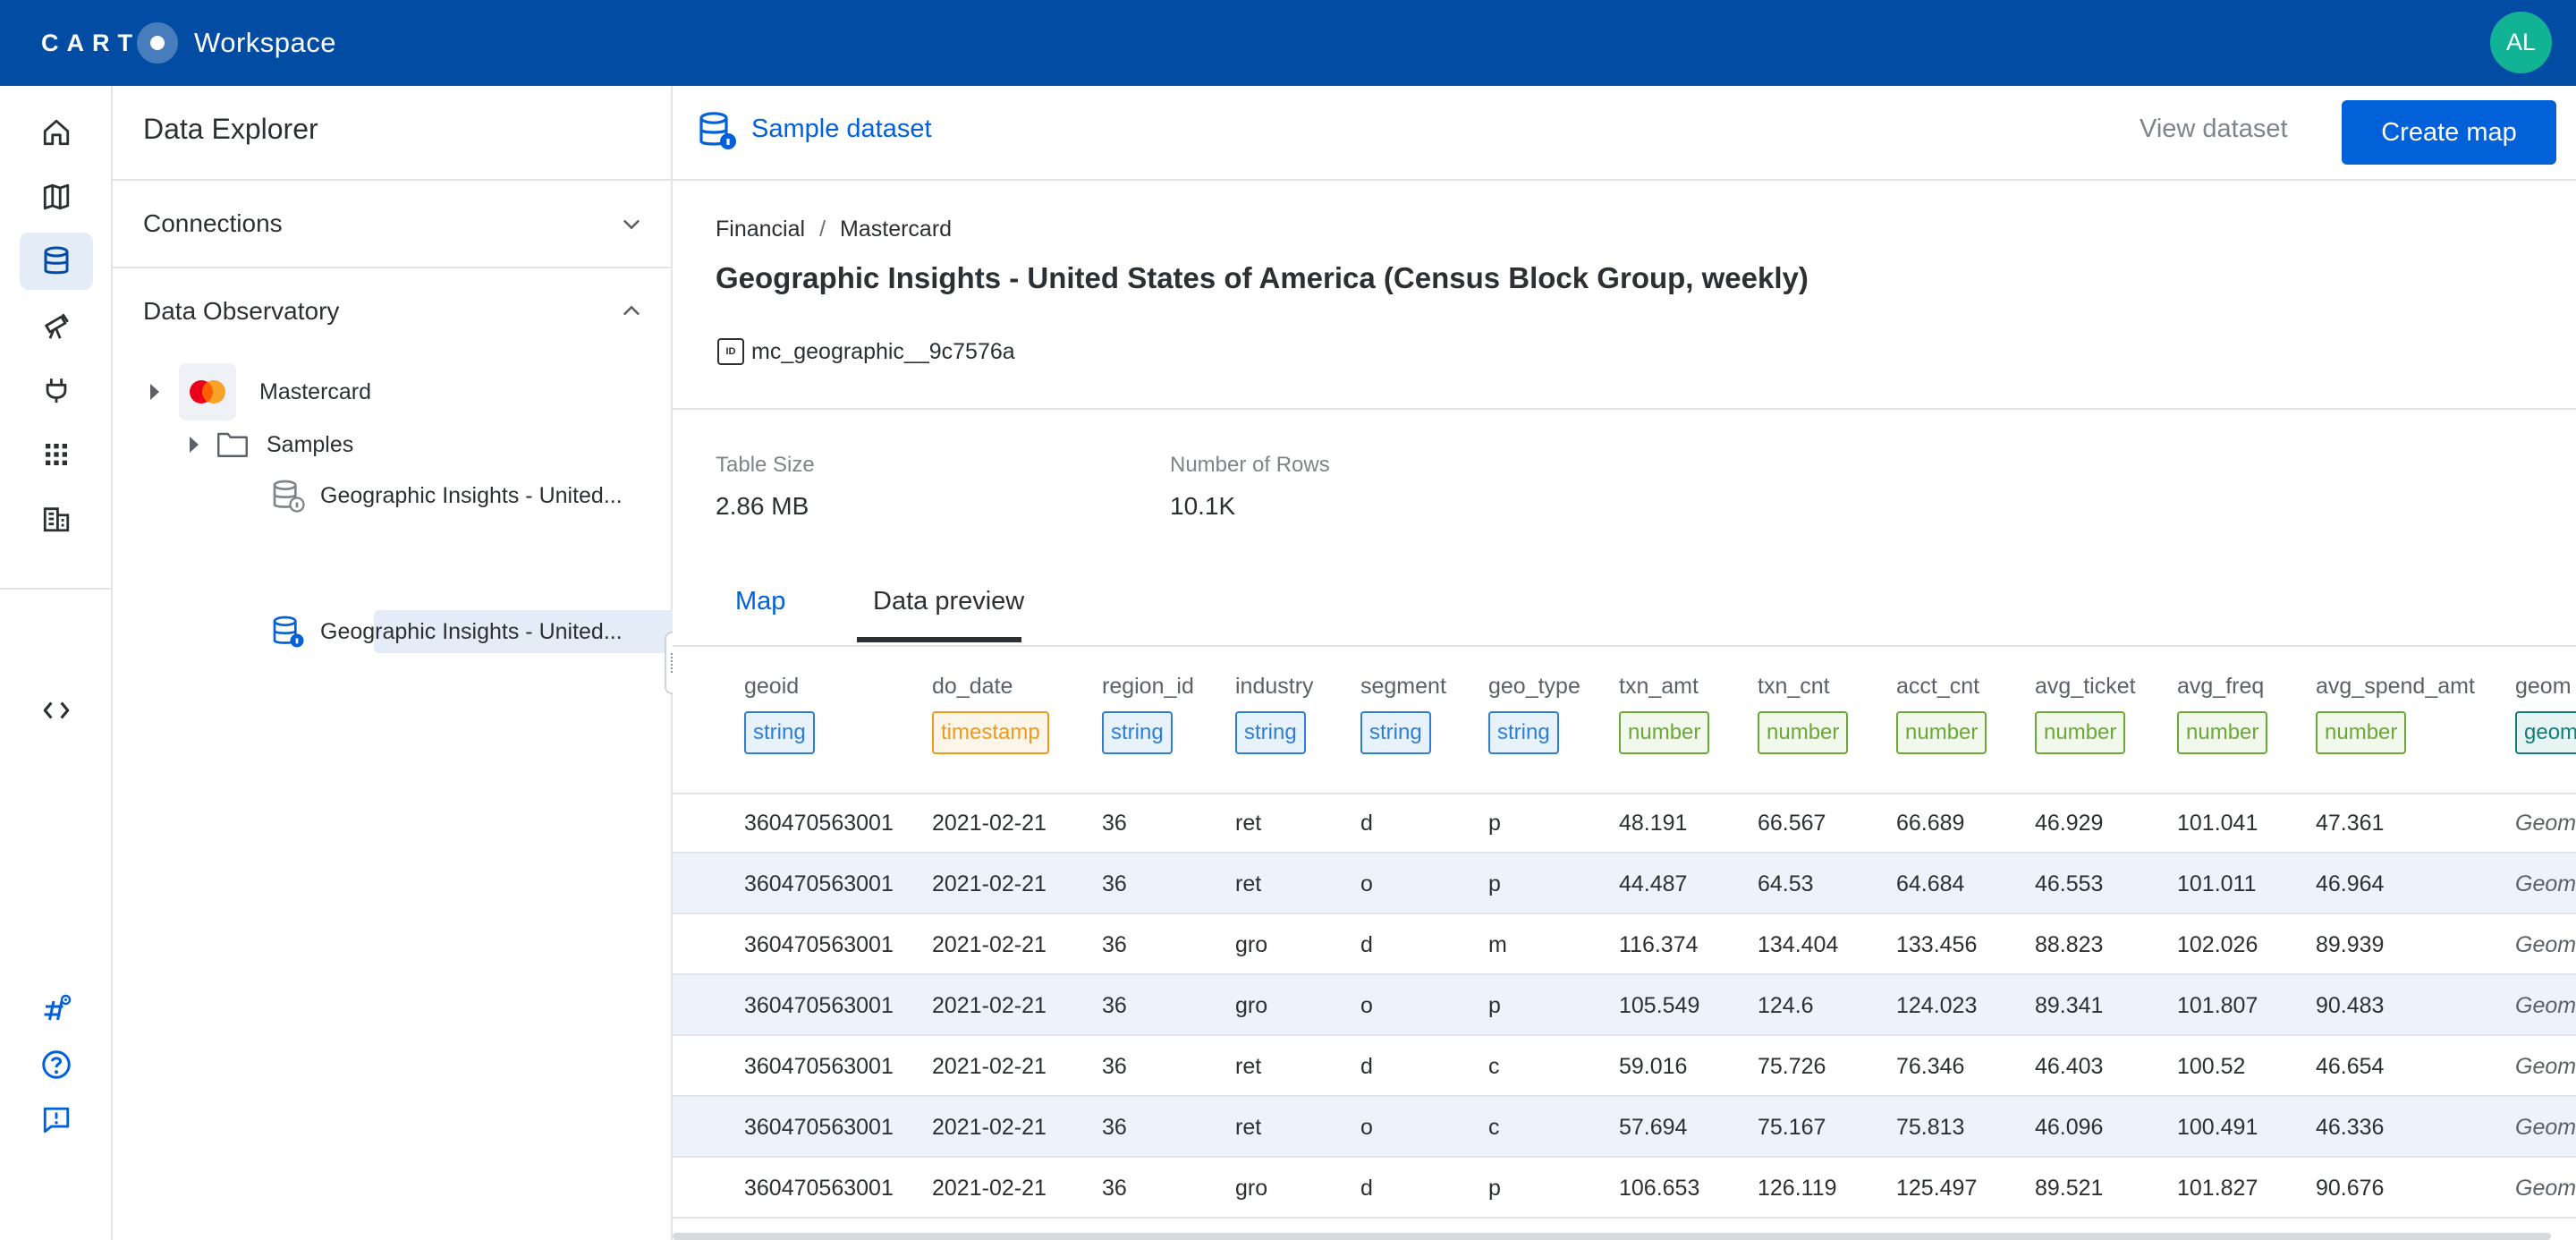 This screenshot has width=2576, height=1240. What do you see at coordinates (288, 632) in the screenshot?
I see `dataset-icon` at bounding box center [288, 632].